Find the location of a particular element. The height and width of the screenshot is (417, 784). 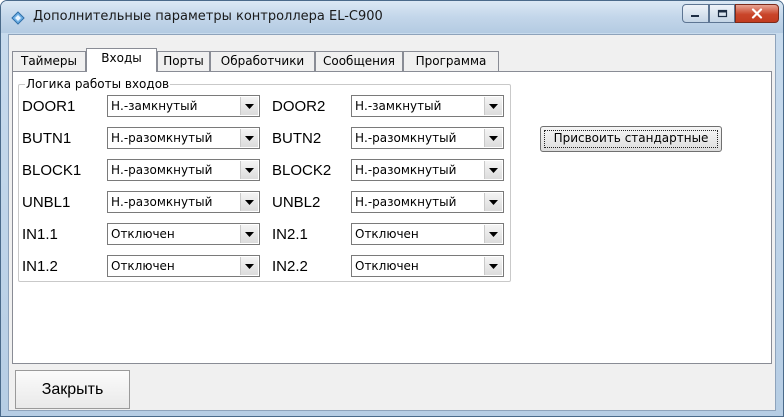

input-label: IN1.2 is located at coordinates (40, 266).